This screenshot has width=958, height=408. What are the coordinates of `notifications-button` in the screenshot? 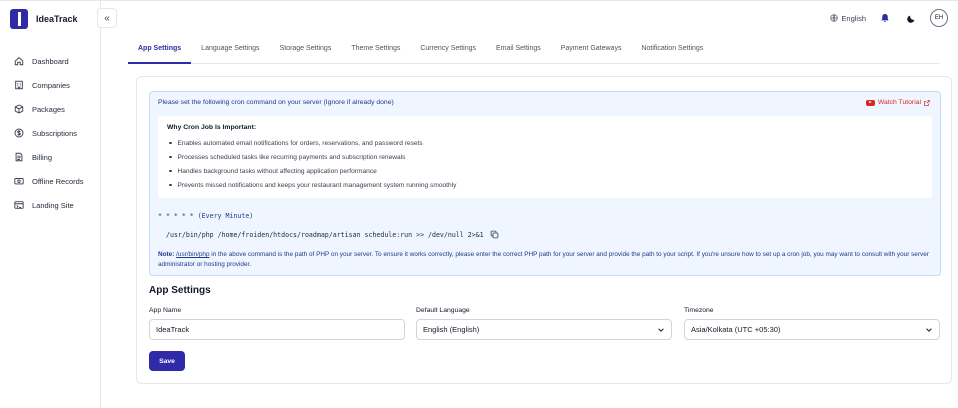 It's located at (885, 18).